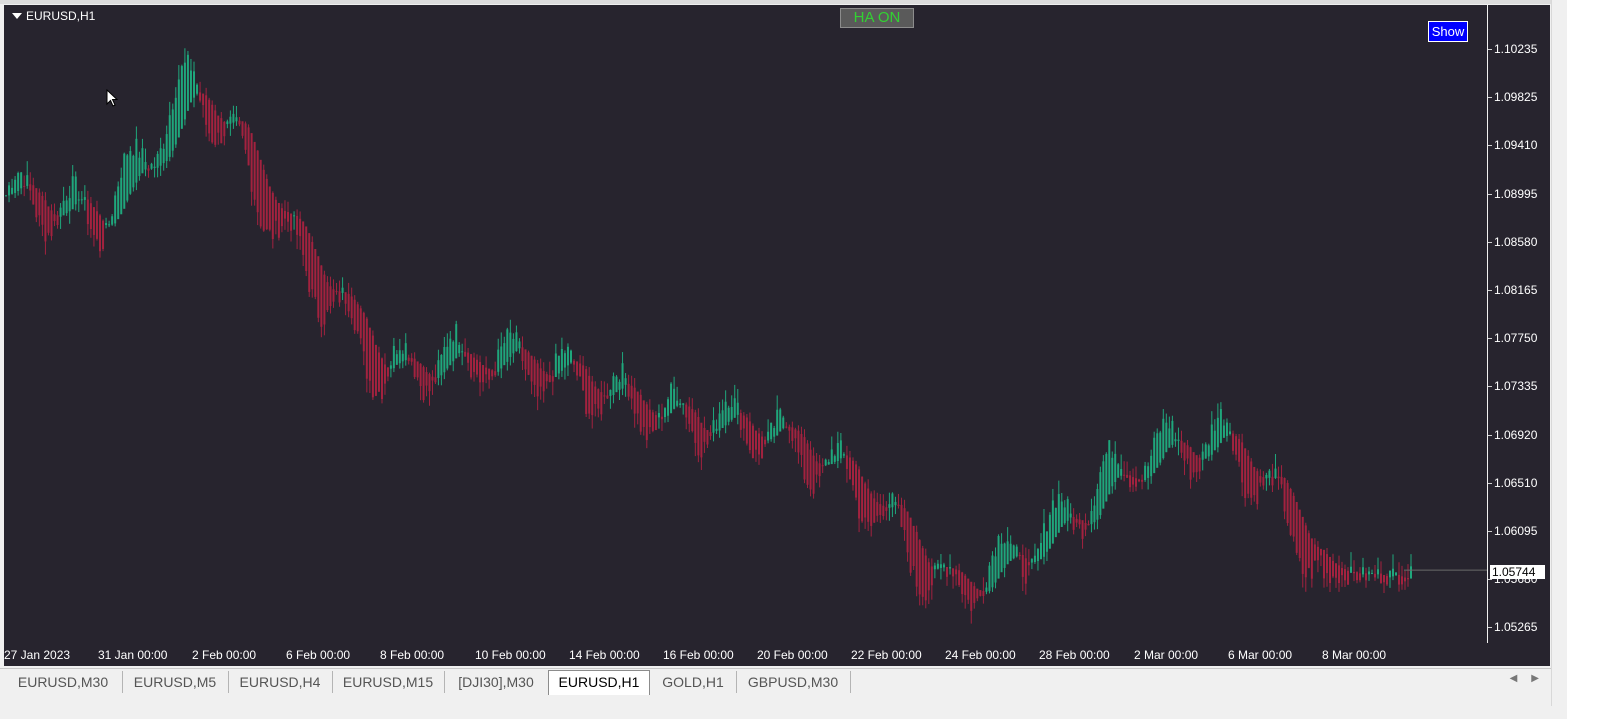 The height and width of the screenshot is (719, 1597). Describe the element at coordinates (775, 702) in the screenshot. I see `horizontal-scrollbar` at that location.